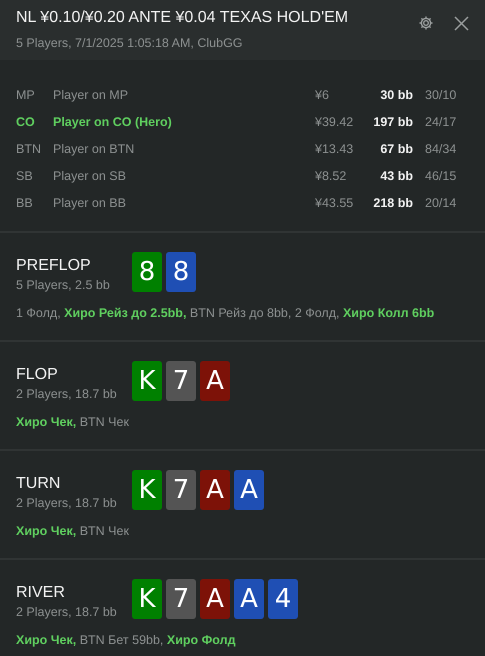 The height and width of the screenshot is (656, 485). What do you see at coordinates (396, 176) in the screenshot?
I see `player-stack-bb: 43 bb` at bounding box center [396, 176].